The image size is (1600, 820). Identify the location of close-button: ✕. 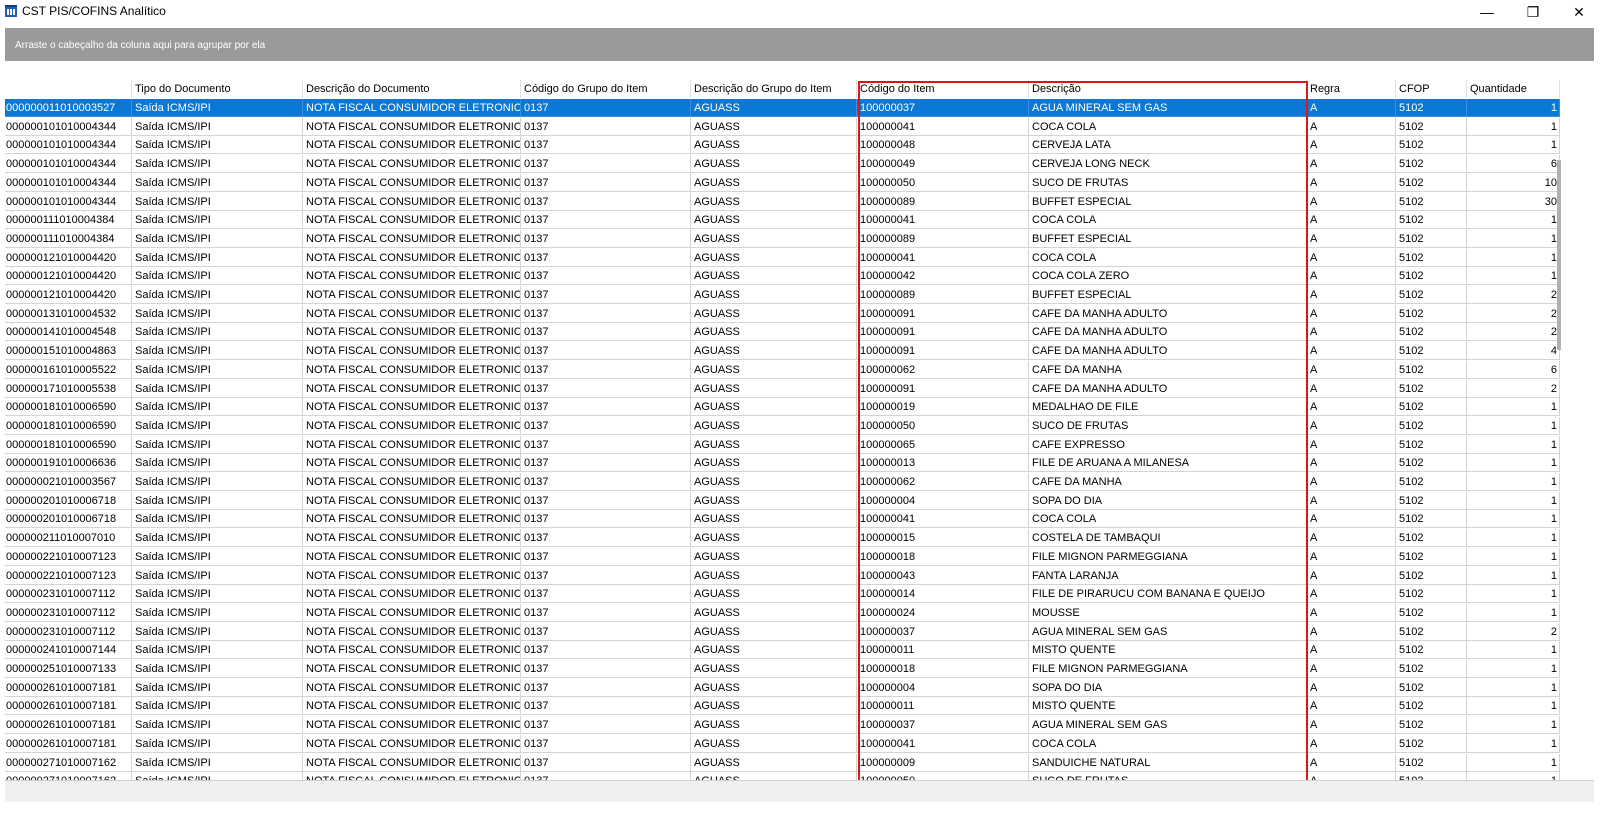
(1578, 12).